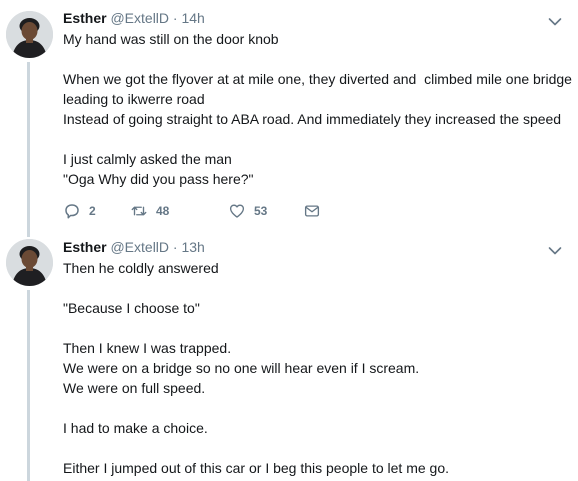 The height and width of the screenshot is (481, 578). Describe the element at coordinates (28, 233) in the screenshot. I see `thread-connector-top` at that location.